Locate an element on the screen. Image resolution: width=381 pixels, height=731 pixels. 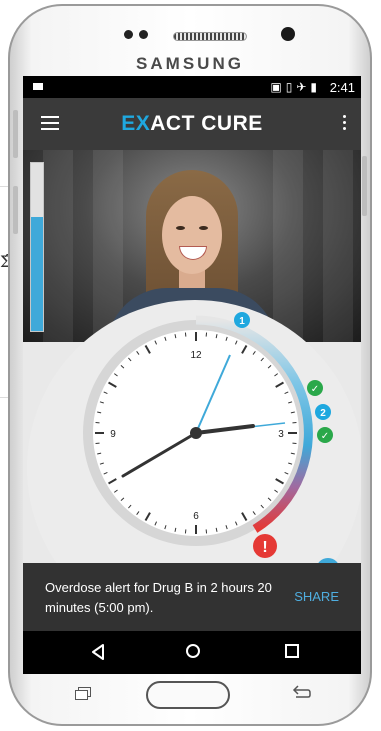
clock-label-6: 6 is located at coordinates (196, 516).